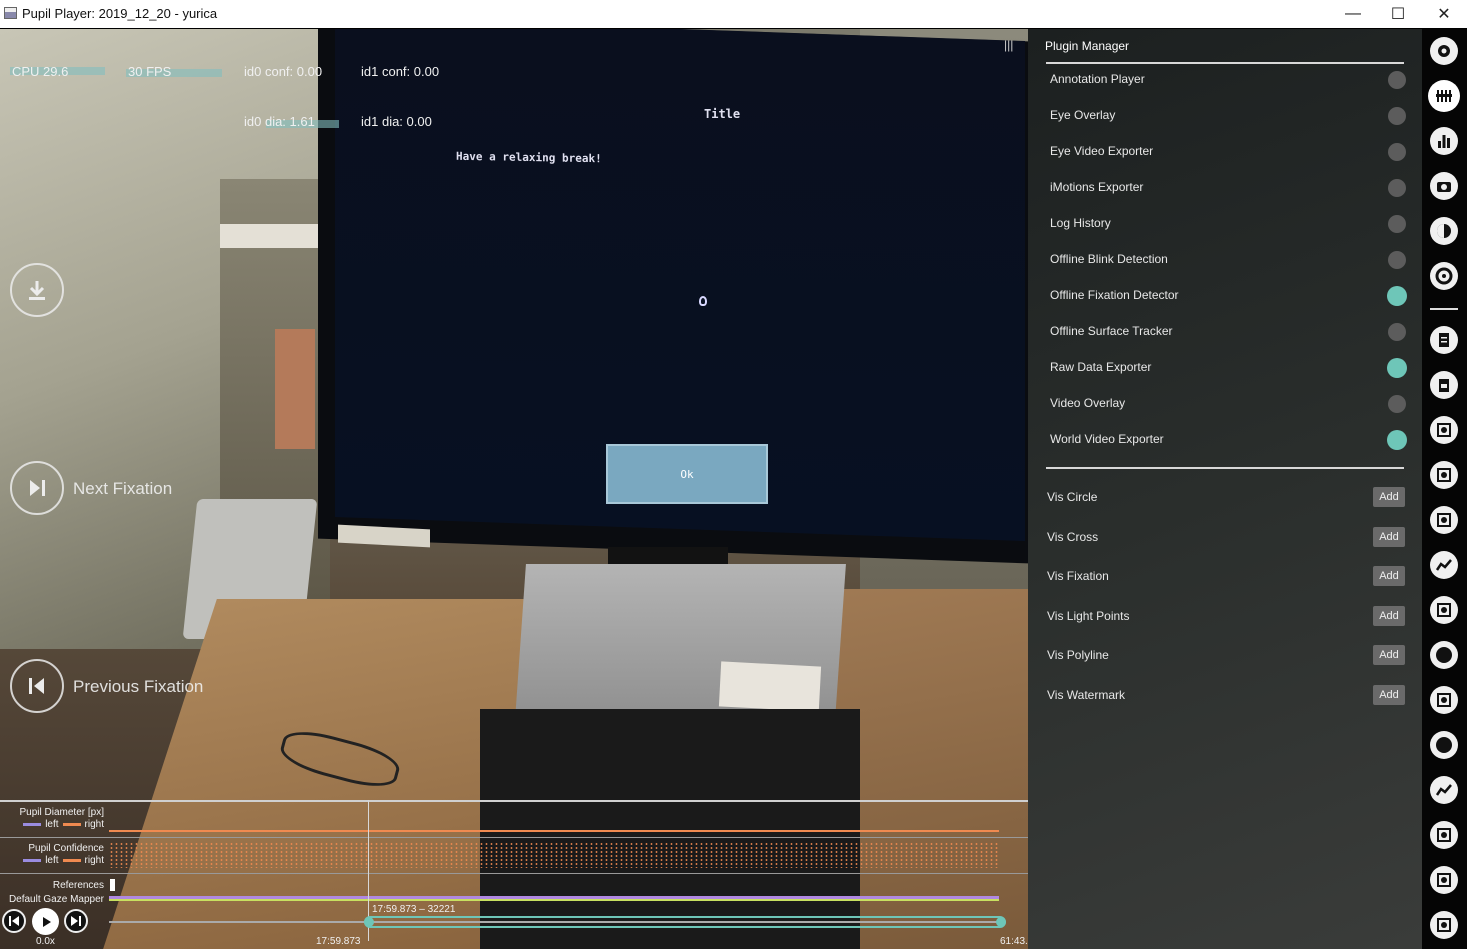 Image resolution: width=1467 pixels, height=949 pixels. I want to click on eye-half-icon, so click(1444, 231).